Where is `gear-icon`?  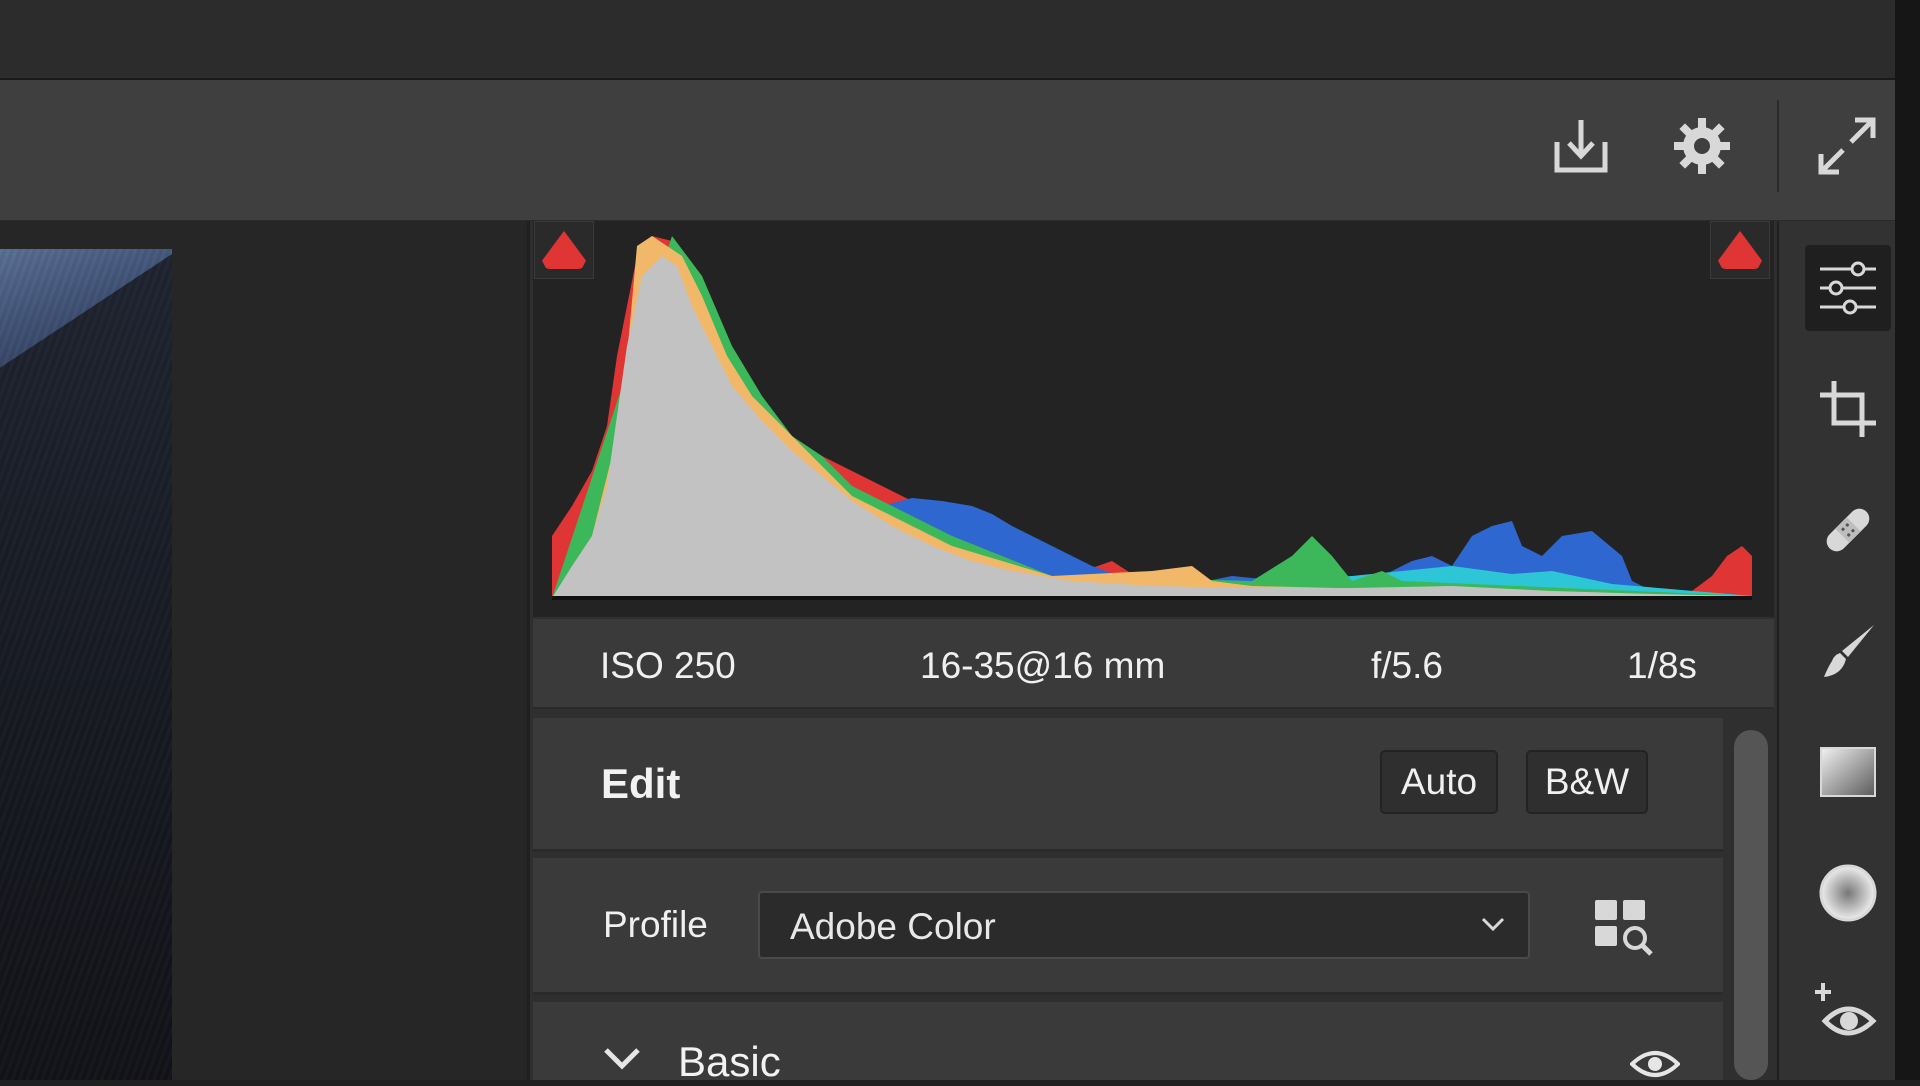
gear-icon is located at coordinates (1702, 146).